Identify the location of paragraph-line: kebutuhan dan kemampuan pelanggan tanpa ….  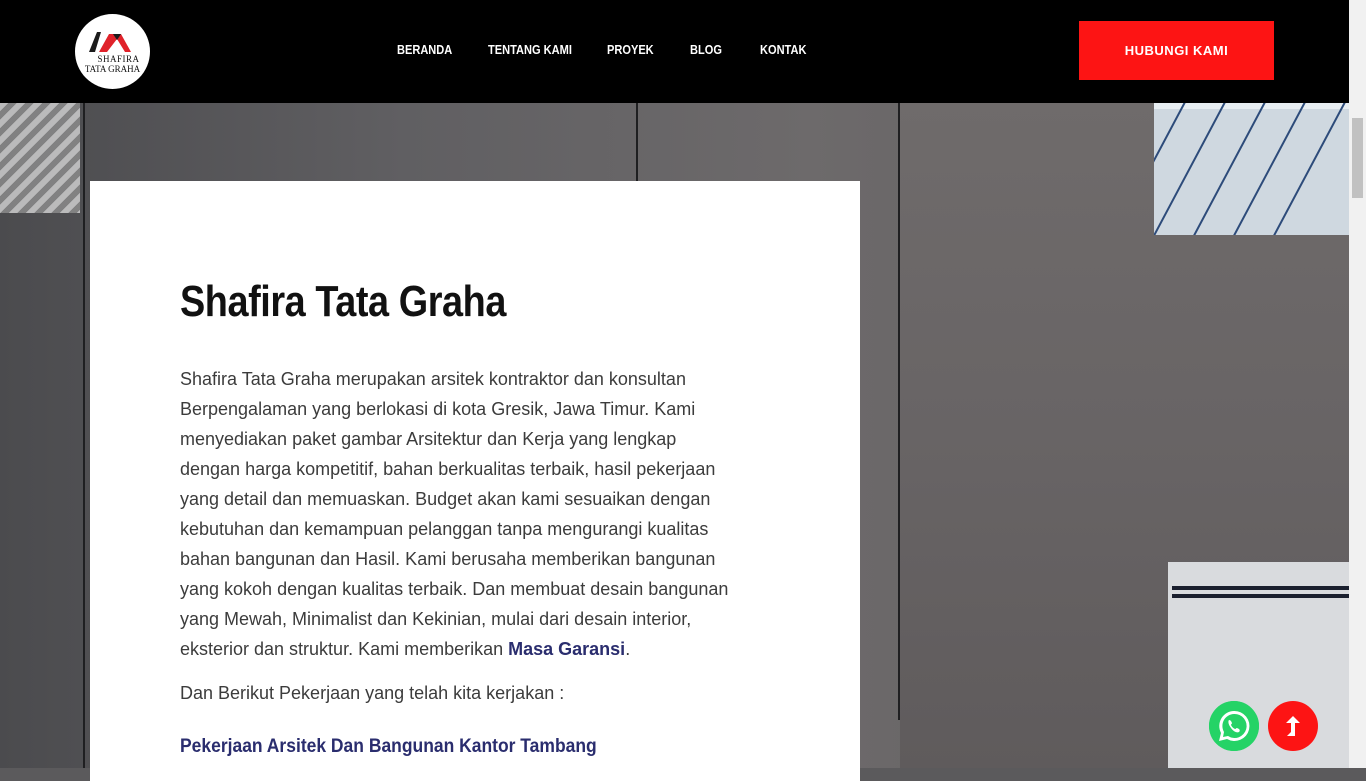
(444, 529).